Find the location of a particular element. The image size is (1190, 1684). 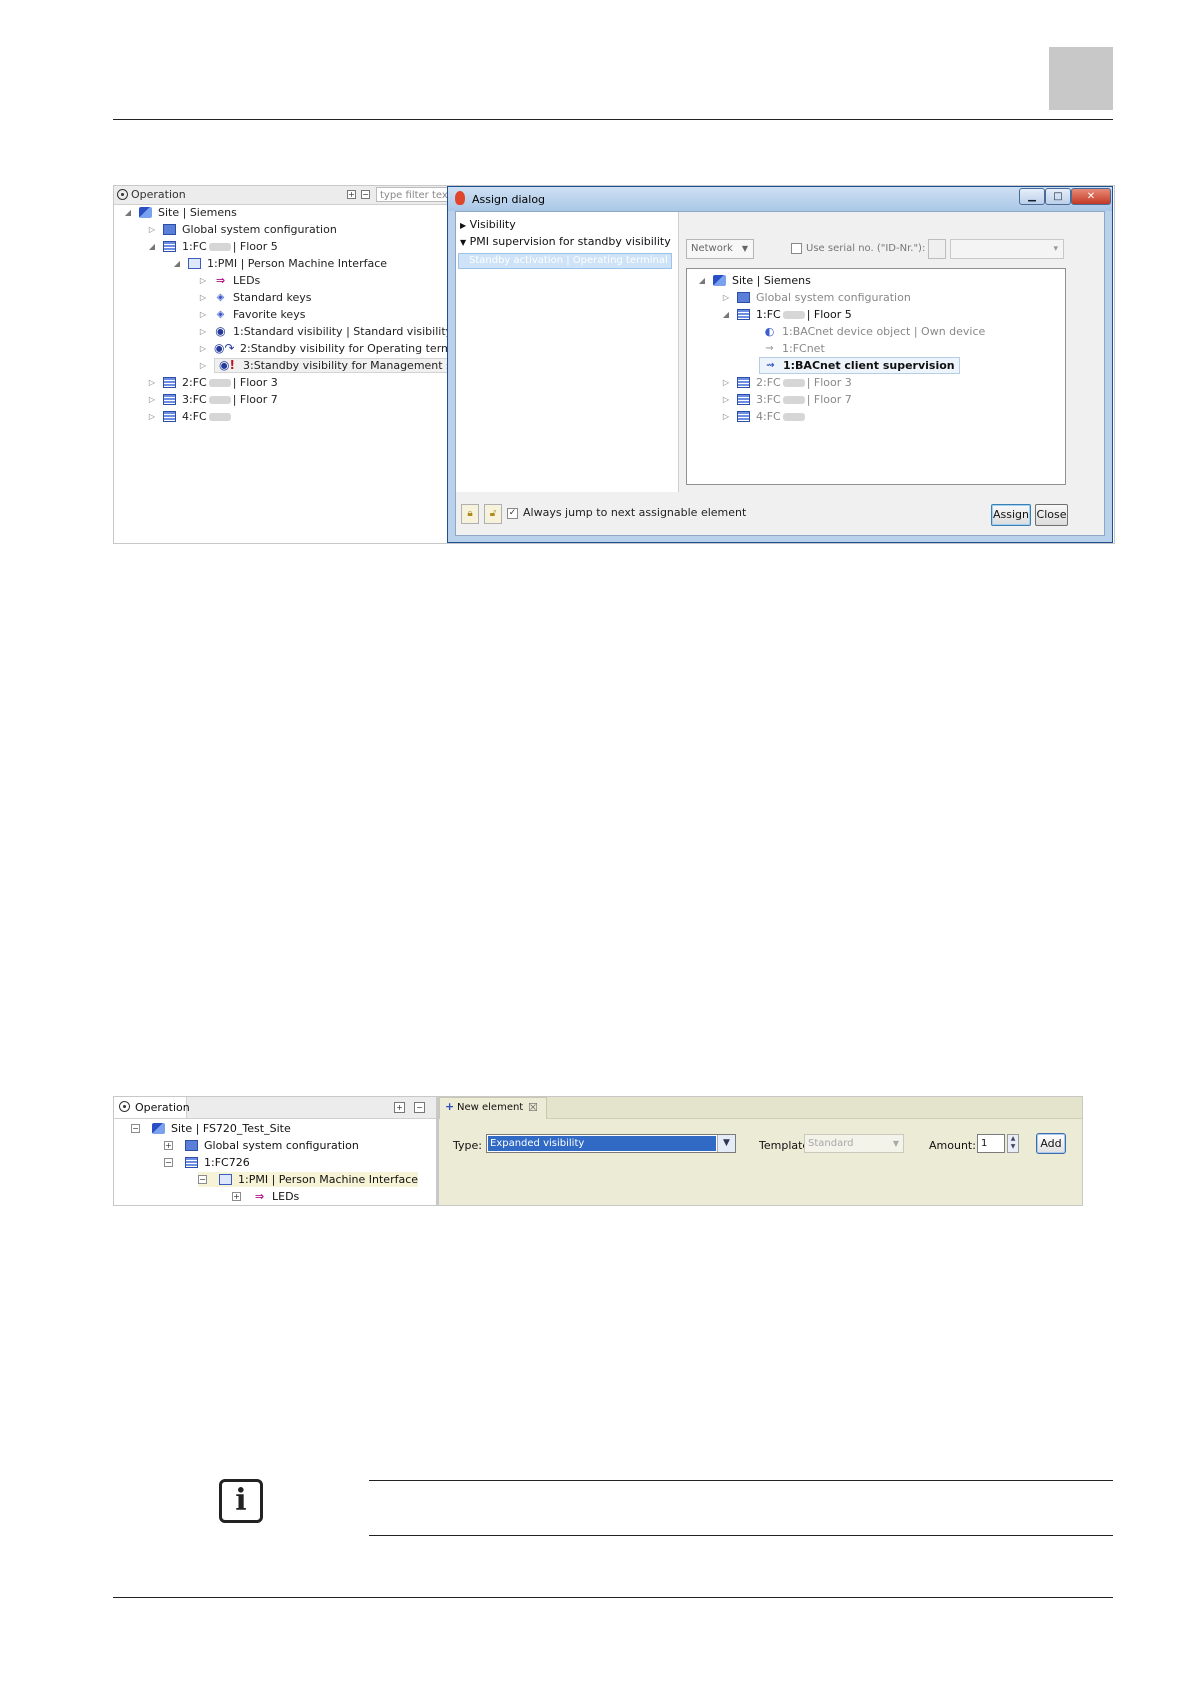

tree-node-bacnet-client-supervision: ⇝ 1:BACnet client supervision is located at coordinates (859, 365).